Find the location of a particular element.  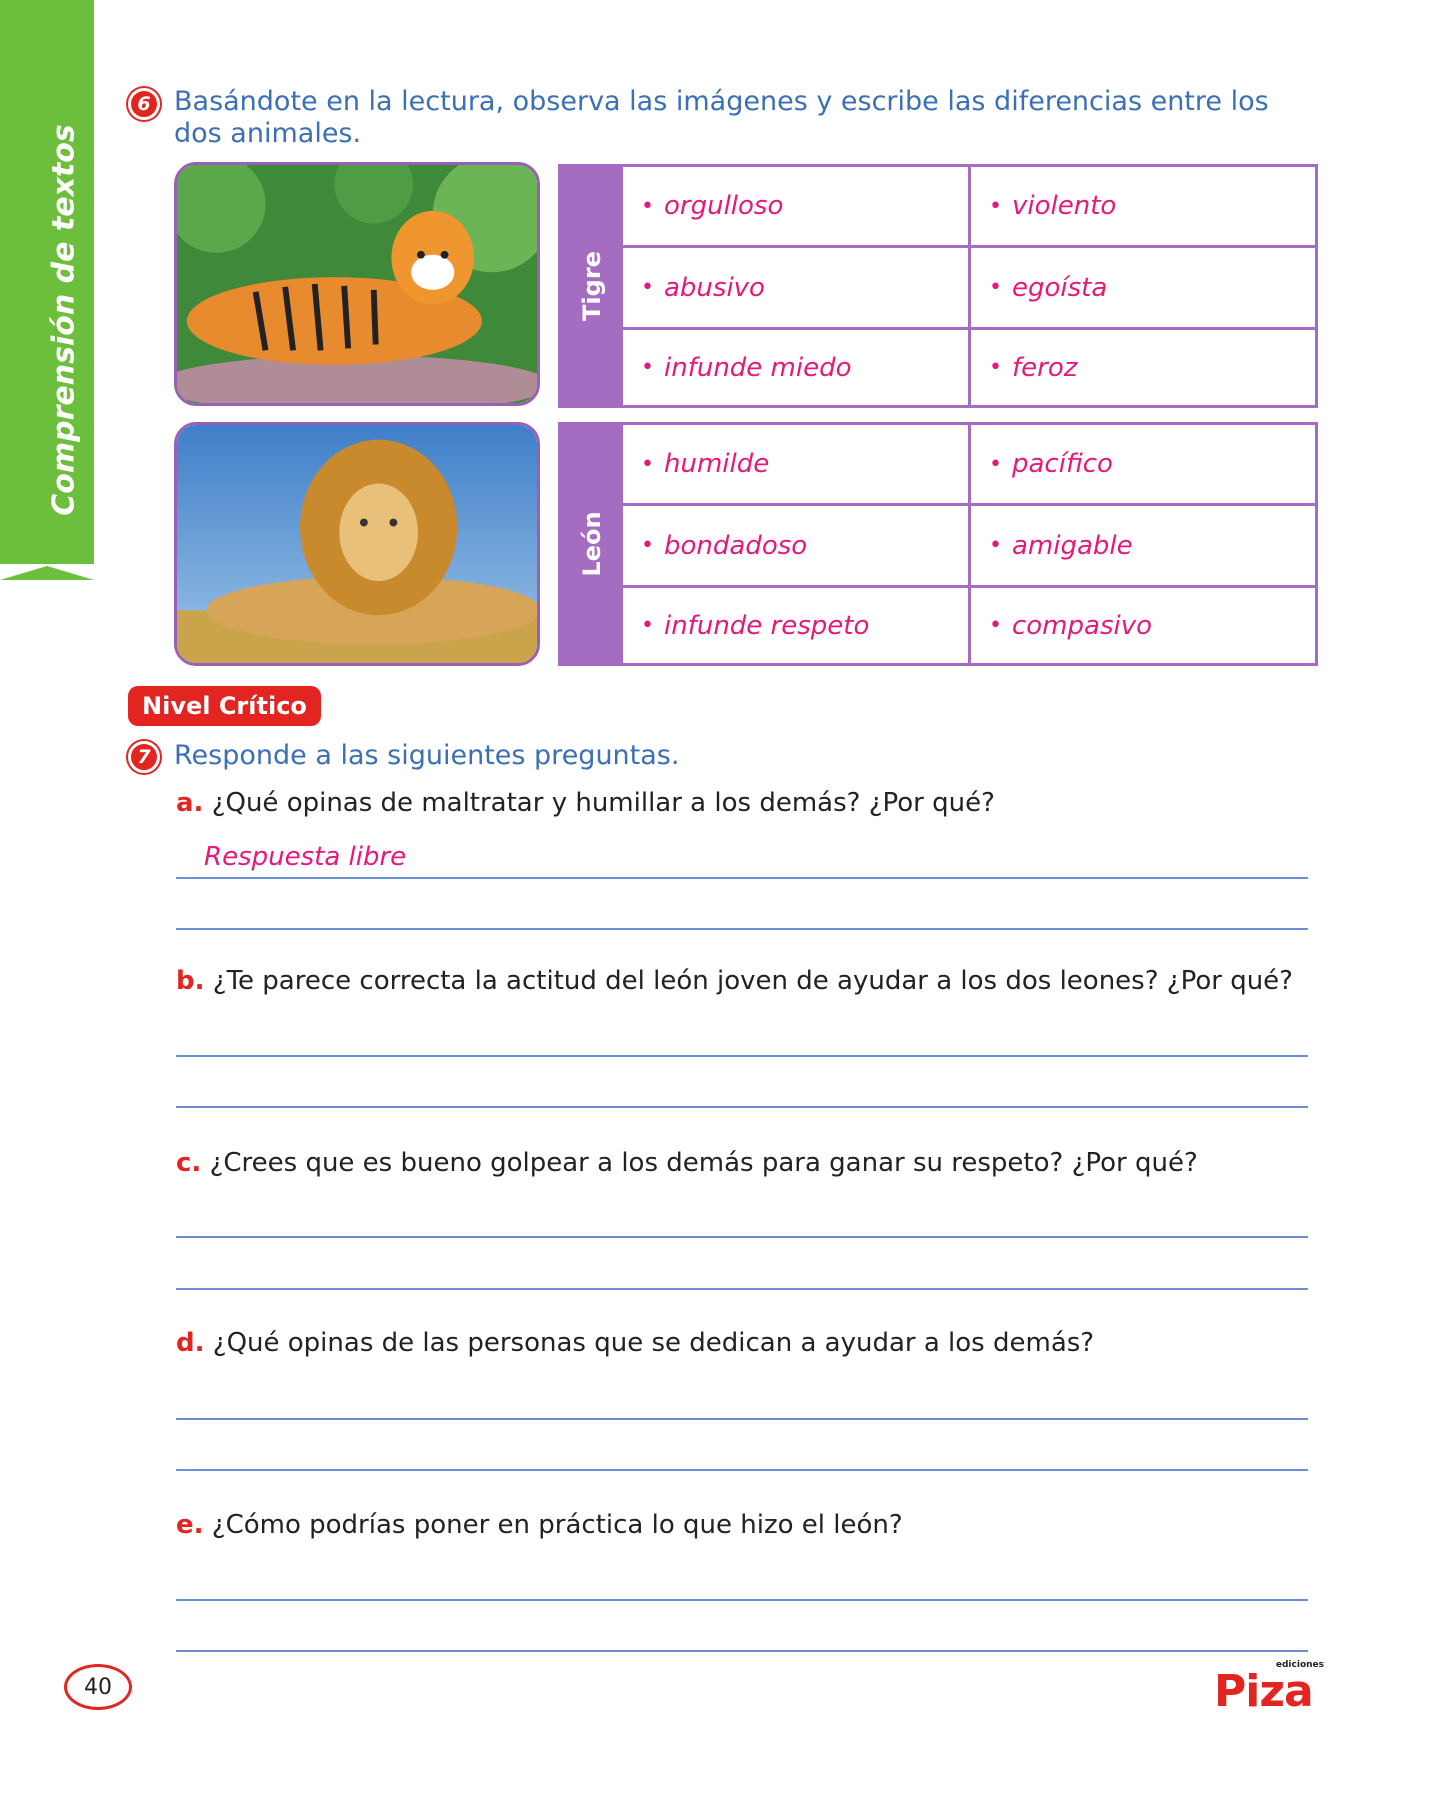

lion-photo is located at coordinates (357, 544).